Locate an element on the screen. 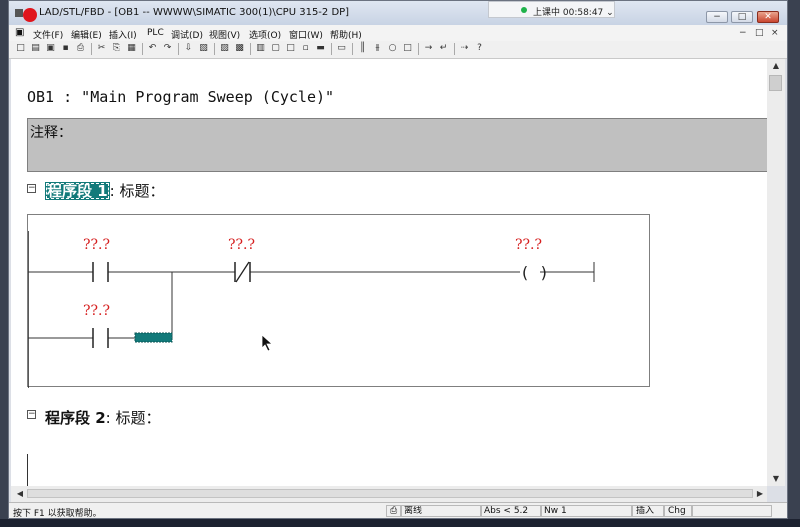 The width and height of the screenshot is (800, 527). connection-icon: ⇢ is located at coordinates (464, 48).